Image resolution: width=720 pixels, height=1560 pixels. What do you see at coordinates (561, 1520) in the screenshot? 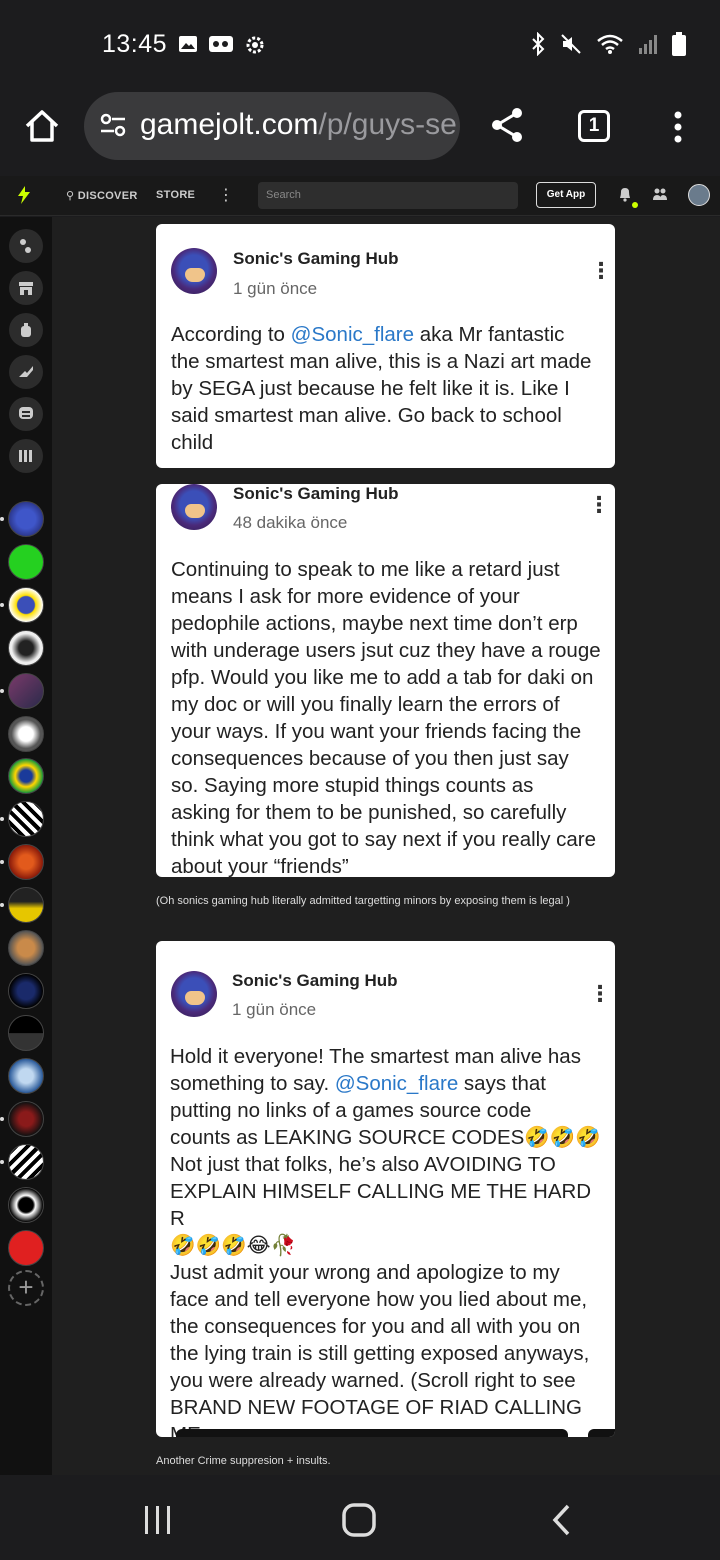
I see `back-icon` at bounding box center [561, 1520].